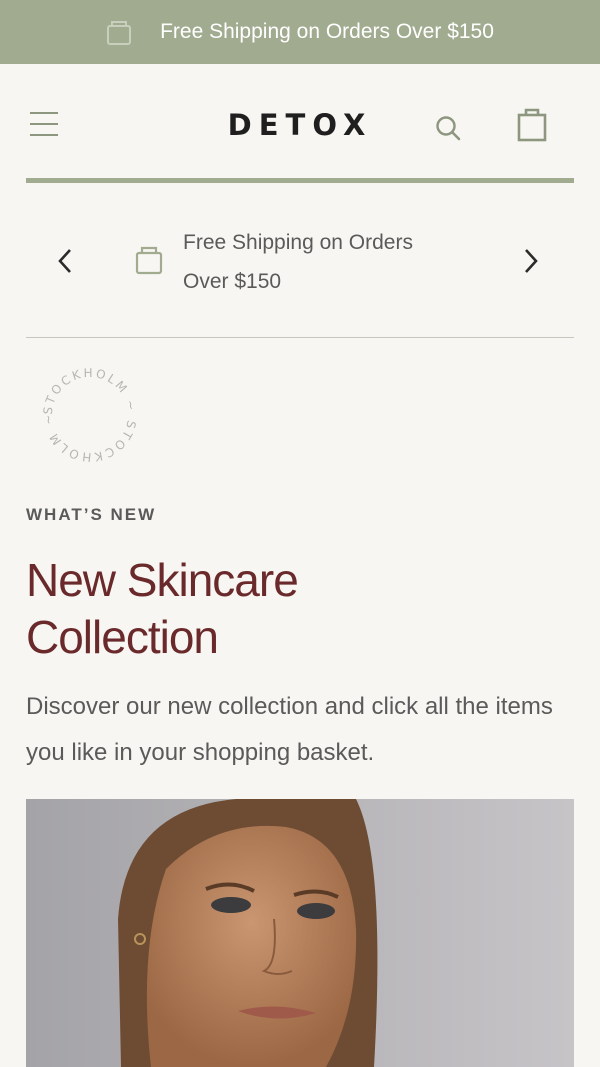 This screenshot has width=600, height=1067. I want to click on site-logo: DETOX, so click(300, 125).